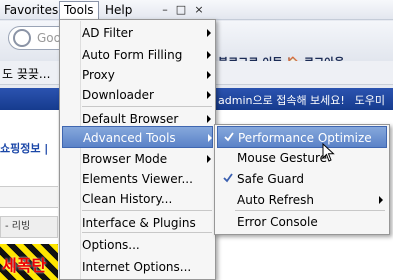 The image size is (393, 280). I want to click on mouse-cursor-icon, so click(328, 152).